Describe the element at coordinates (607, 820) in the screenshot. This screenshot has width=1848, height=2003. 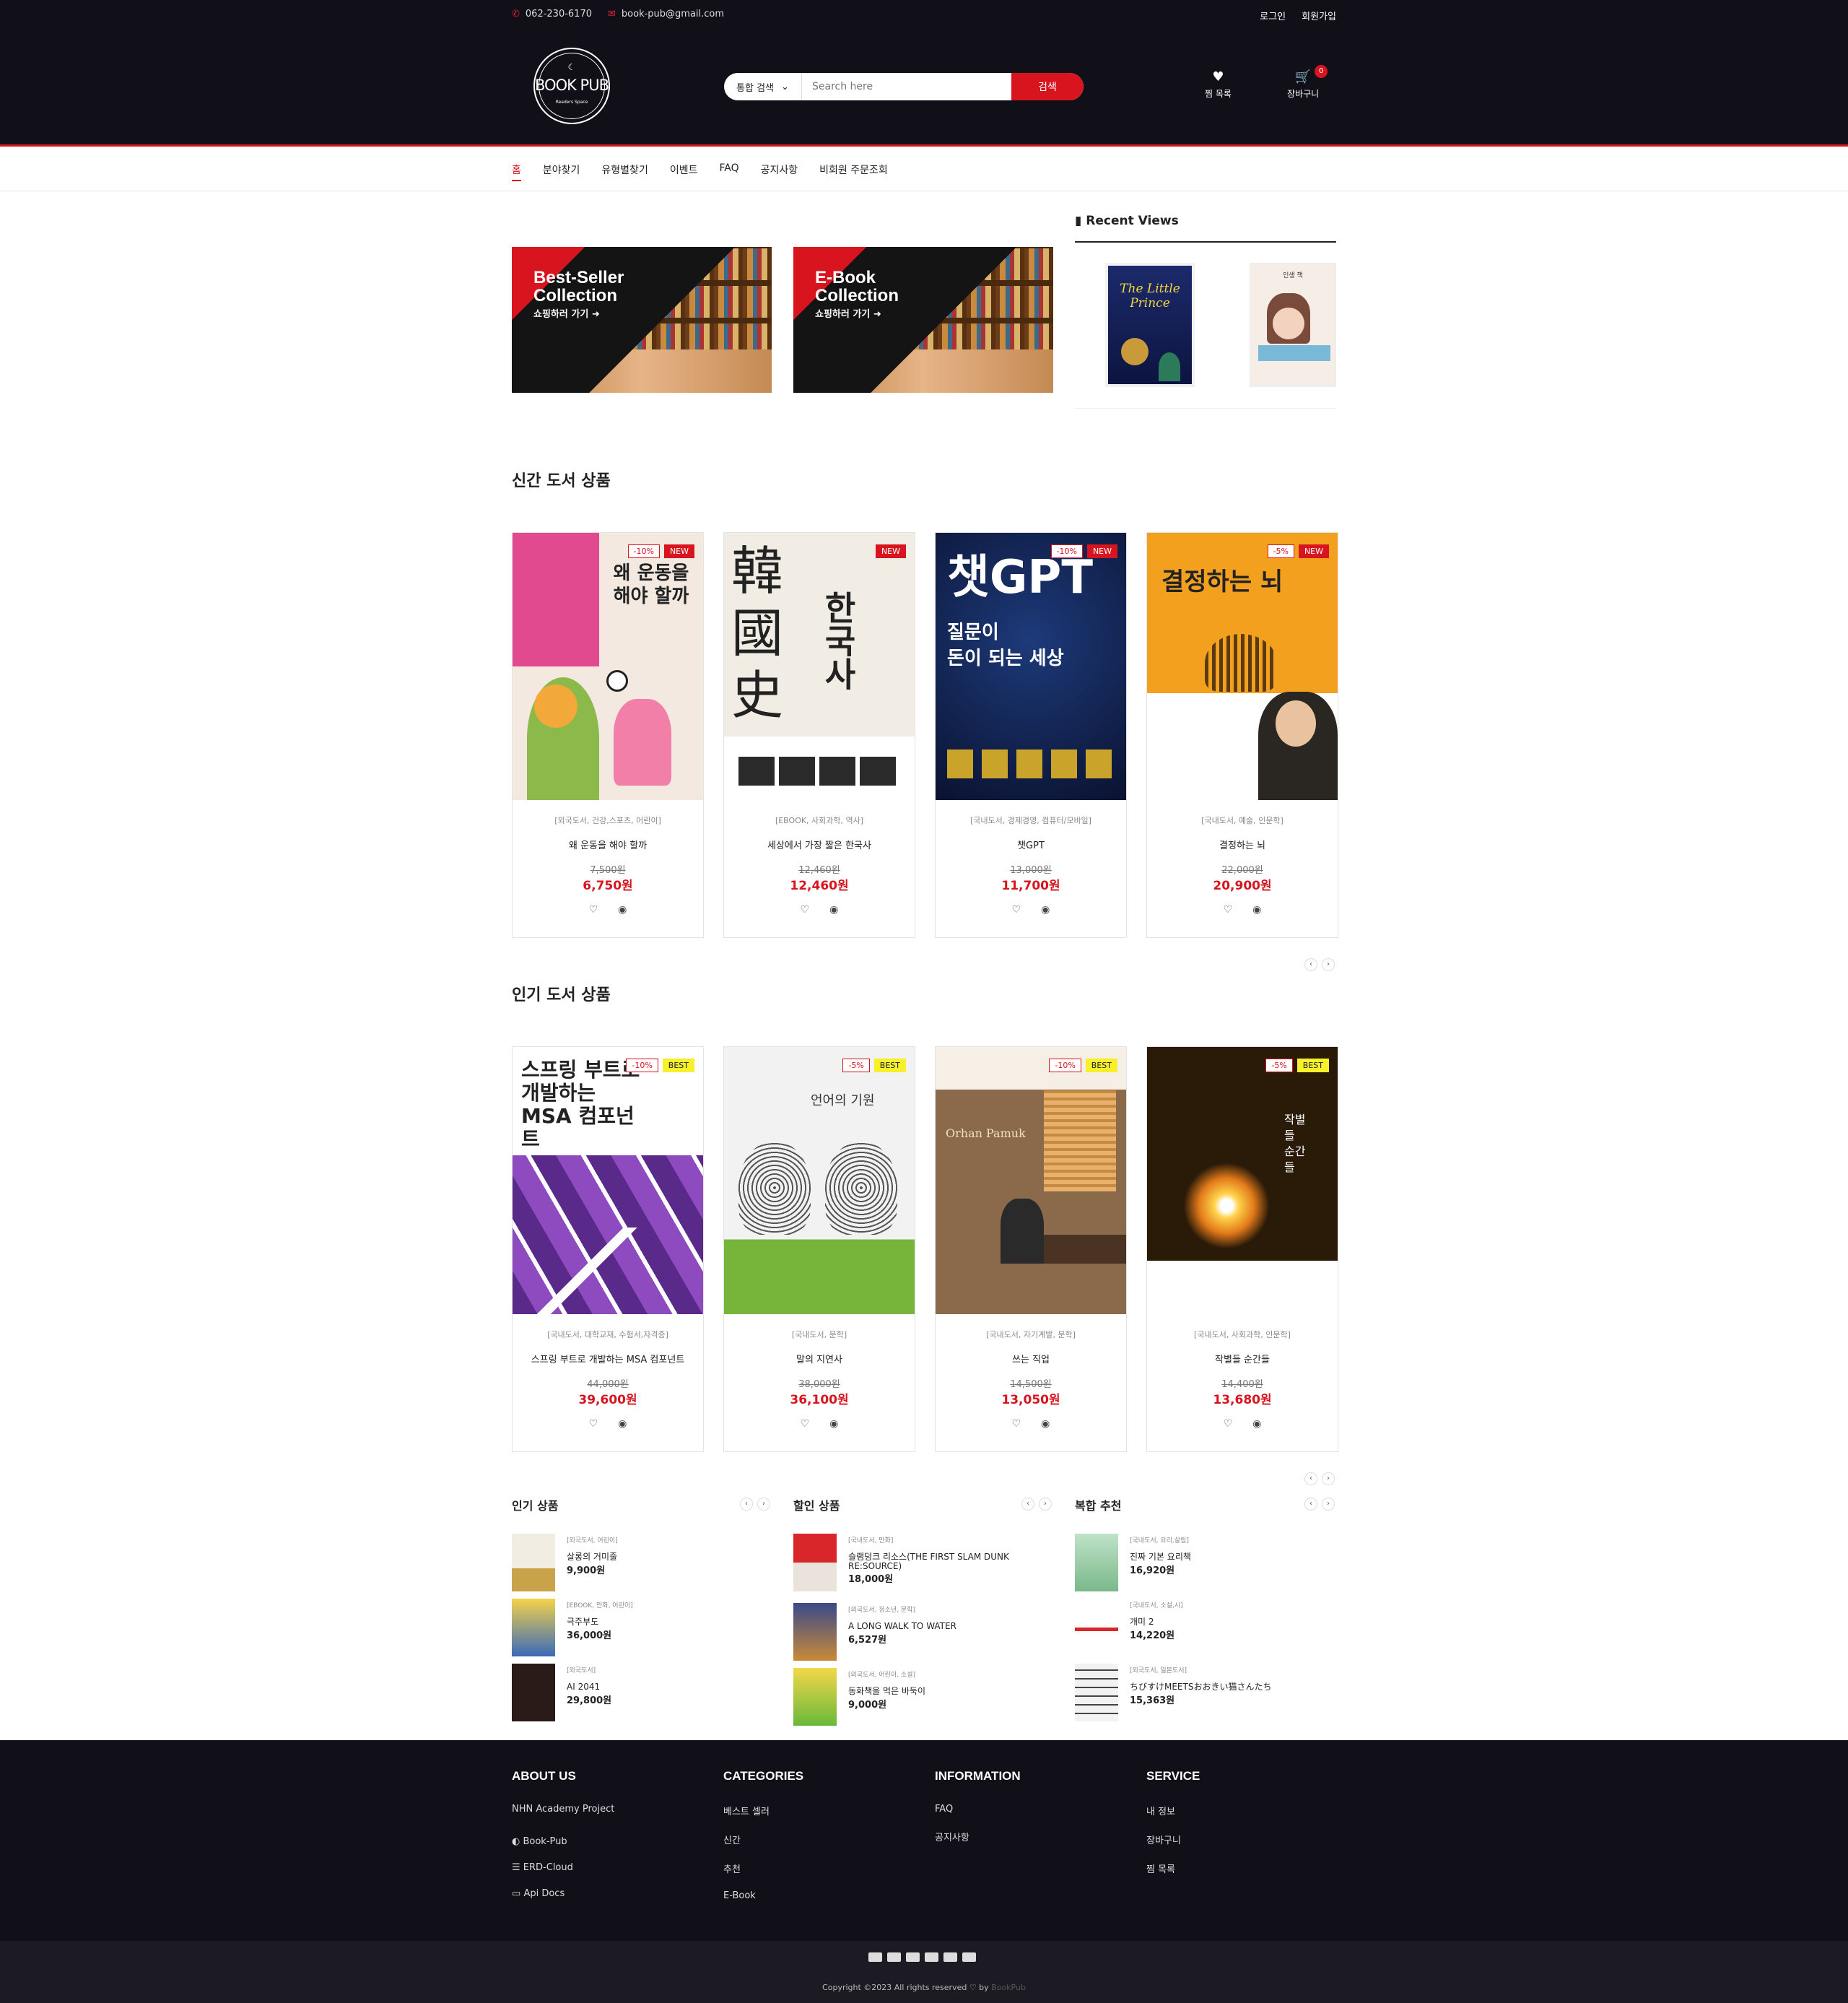
I see `product-category: [외국도서, 건강,스포츠, 어린이]` at that location.